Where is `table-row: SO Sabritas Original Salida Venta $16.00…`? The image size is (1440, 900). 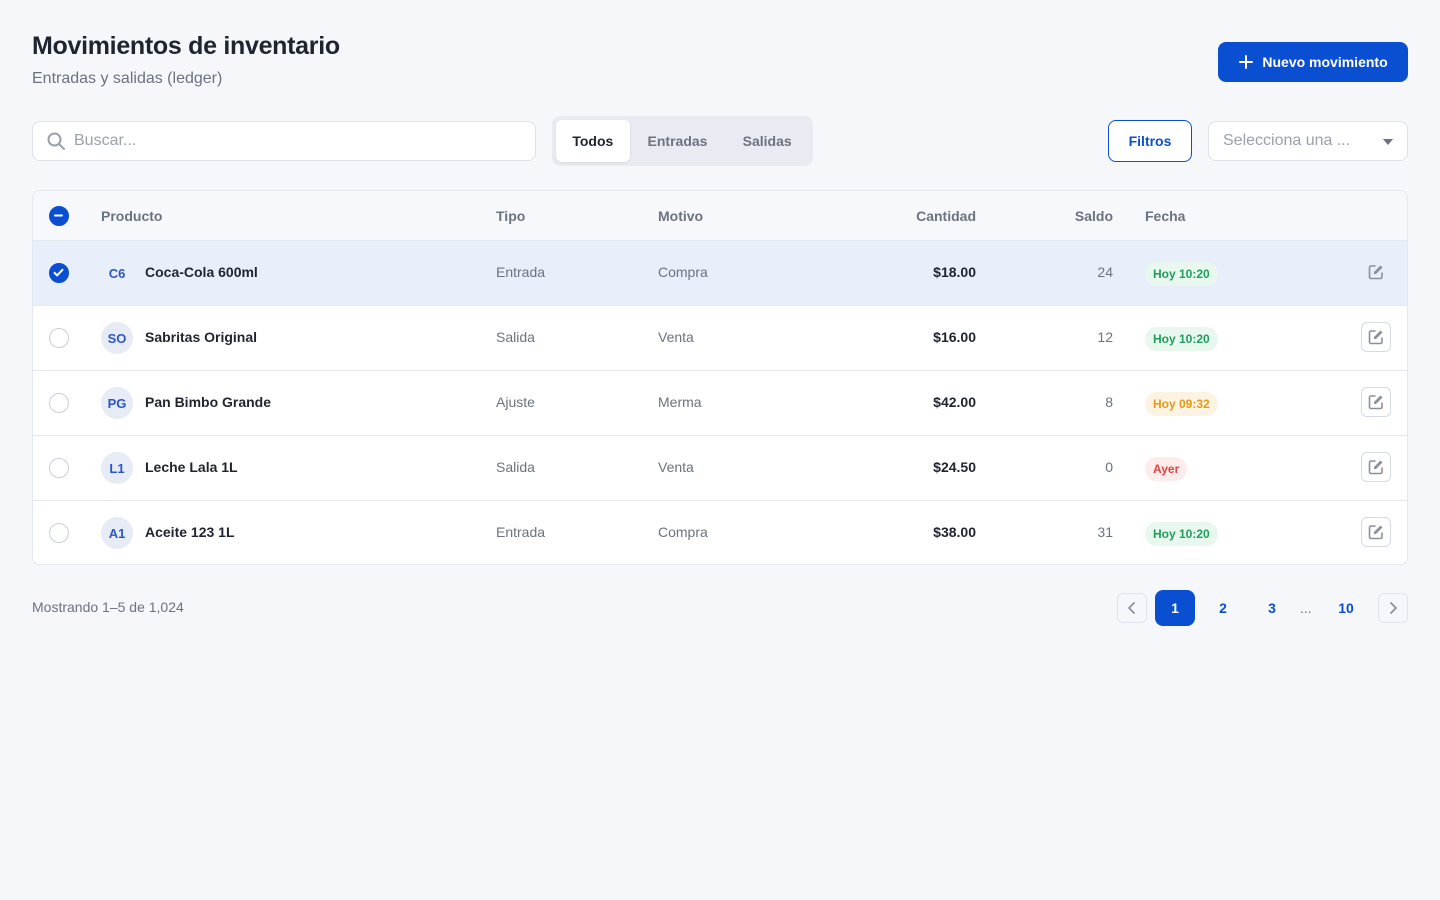
table-row: SO Sabritas Original Salida Venta $16.00… is located at coordinates (720, 338).